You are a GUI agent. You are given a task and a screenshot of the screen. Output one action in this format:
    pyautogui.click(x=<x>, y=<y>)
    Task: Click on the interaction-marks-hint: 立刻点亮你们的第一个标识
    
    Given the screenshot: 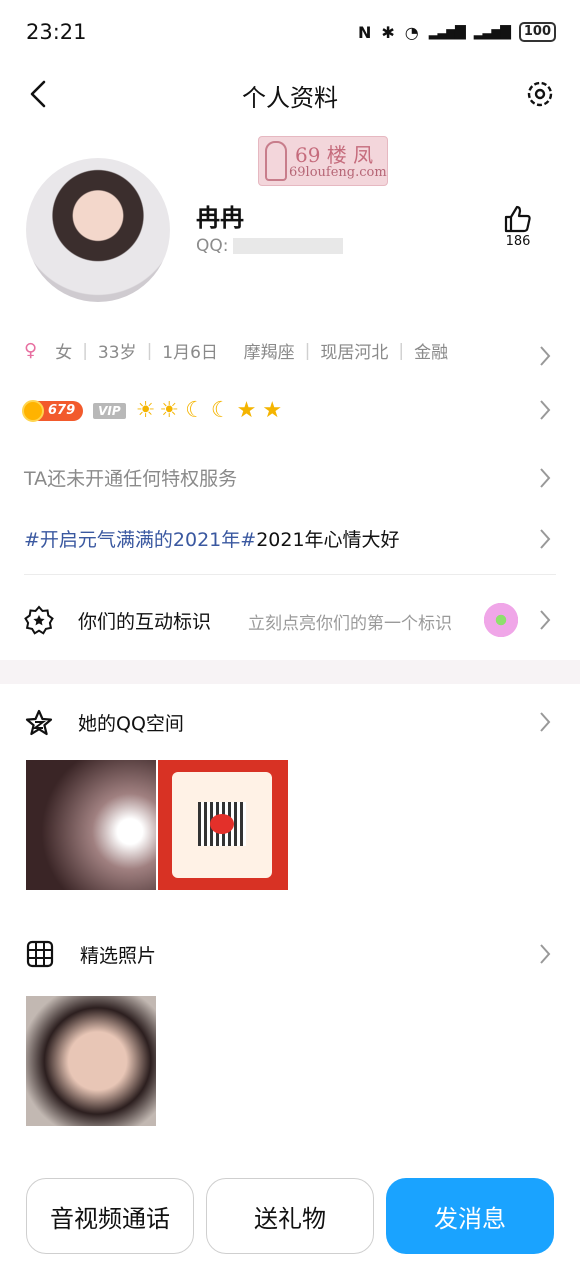 What is the action you would take?
    pyautogui.click(x=350, y=624)
    